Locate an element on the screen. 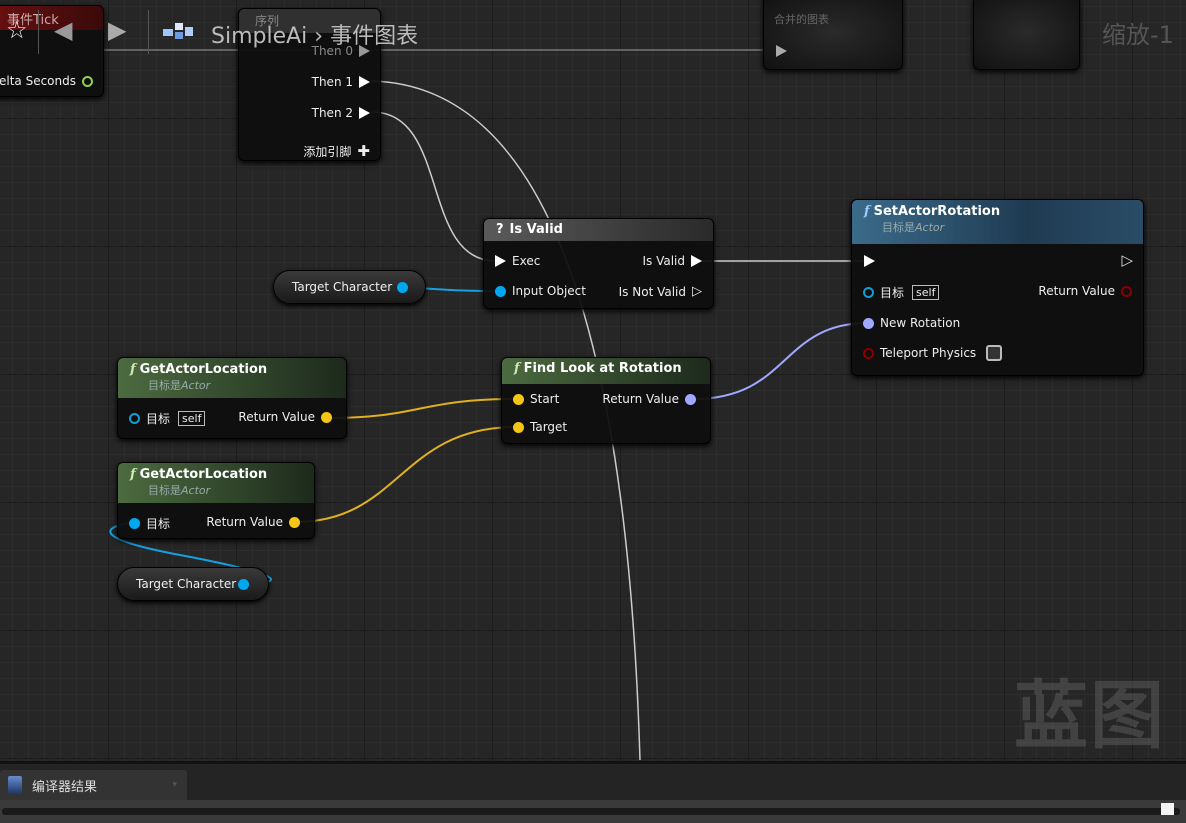 Image resolution: width=1186 pixels, height=823 pixels. target-pin: Target is located at coordinates (540, 427).